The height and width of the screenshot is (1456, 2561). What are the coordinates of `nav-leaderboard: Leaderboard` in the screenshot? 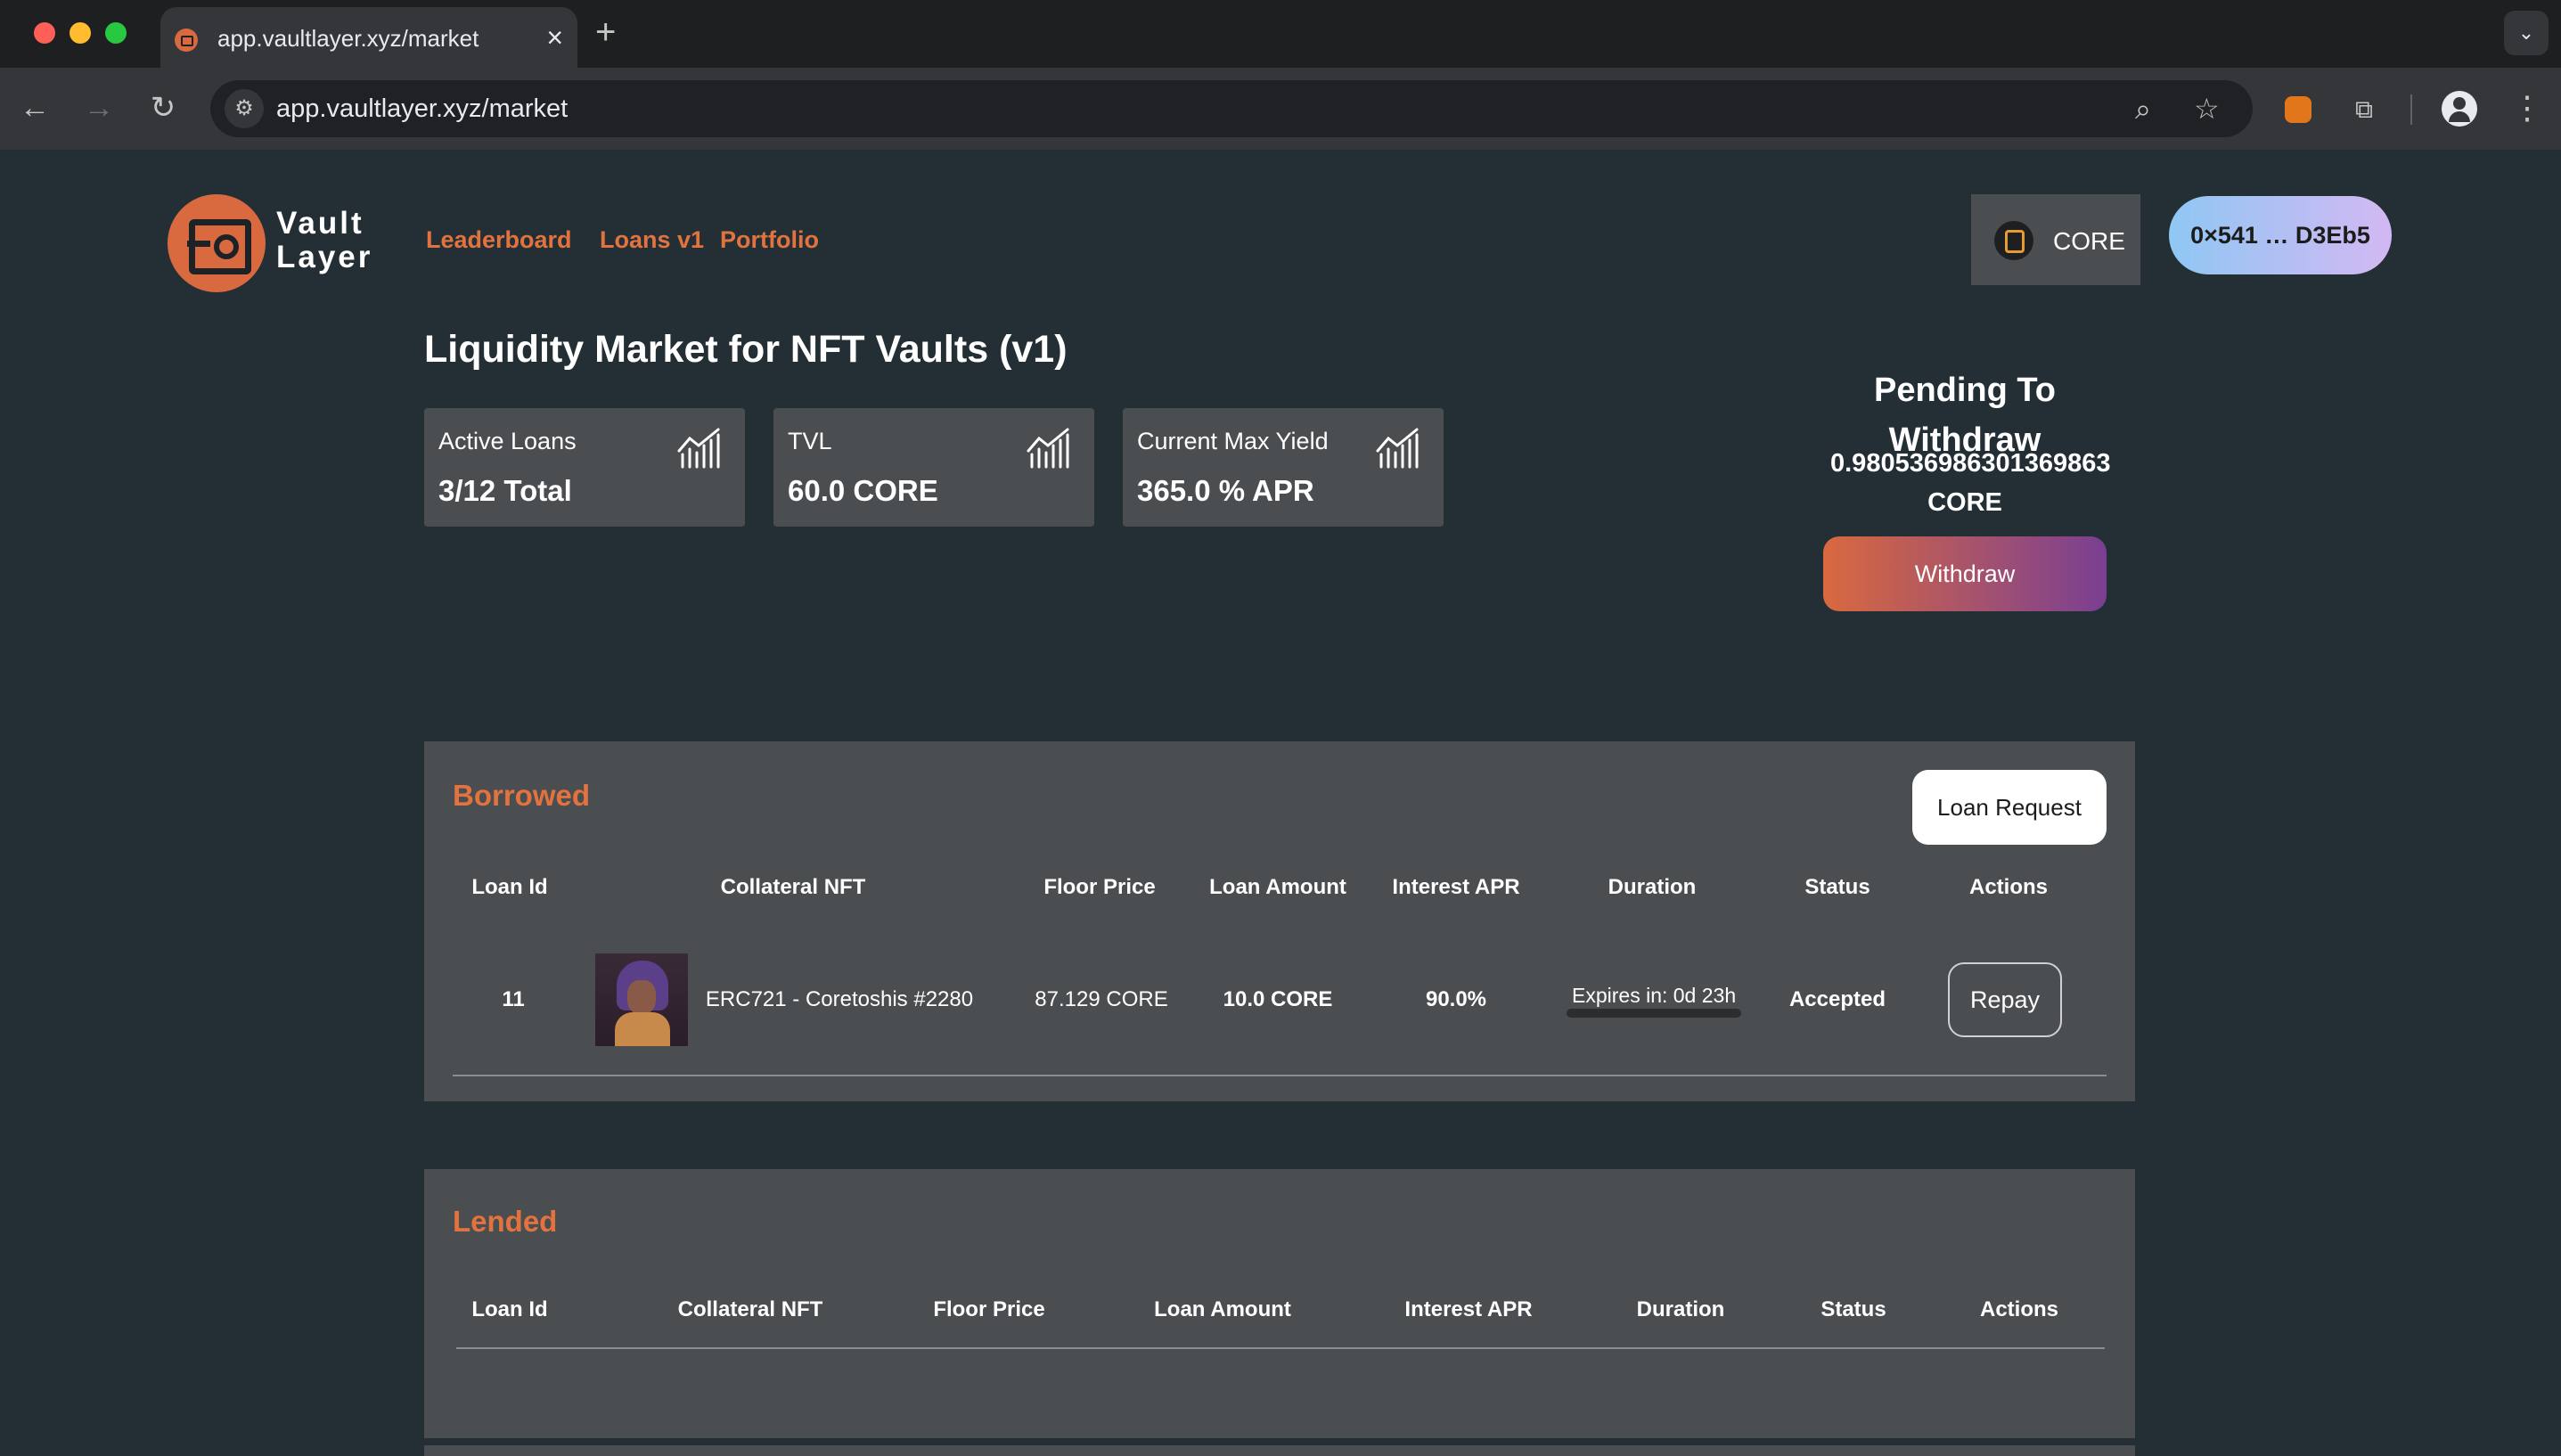 It's located at (499, 240).